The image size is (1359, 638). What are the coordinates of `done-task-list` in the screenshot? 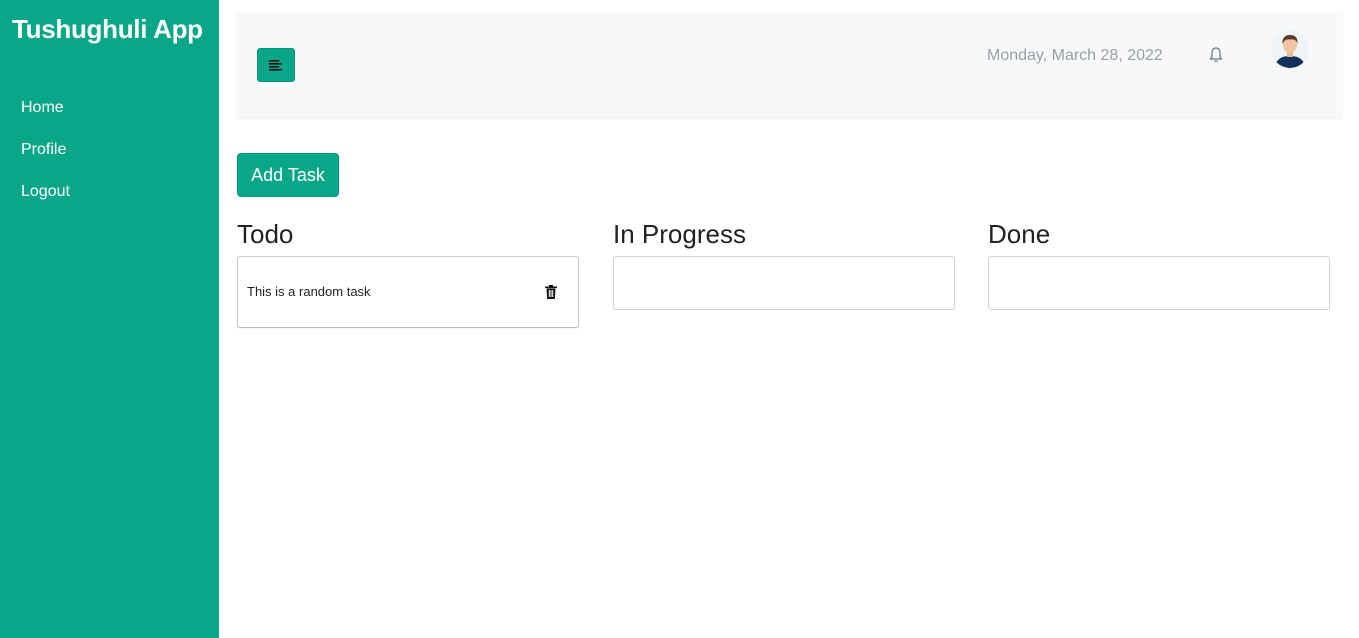 It's located at (1159, 283).